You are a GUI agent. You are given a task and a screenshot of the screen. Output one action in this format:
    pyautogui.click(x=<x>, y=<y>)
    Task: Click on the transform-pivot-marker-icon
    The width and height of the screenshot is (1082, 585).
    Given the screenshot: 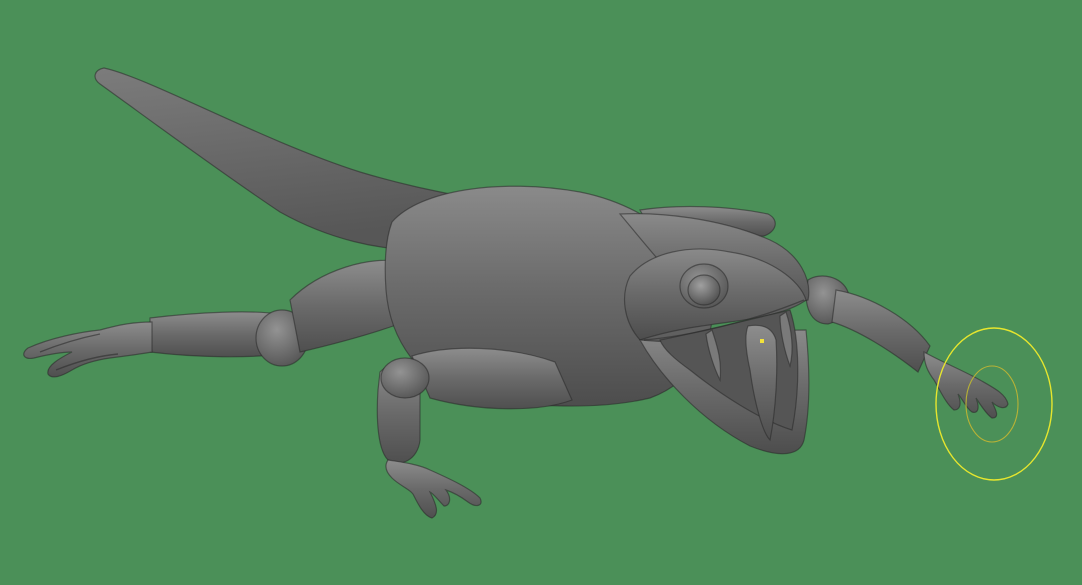 What is the action you would take?
    pyautogui.click(x=762, y=341)
    